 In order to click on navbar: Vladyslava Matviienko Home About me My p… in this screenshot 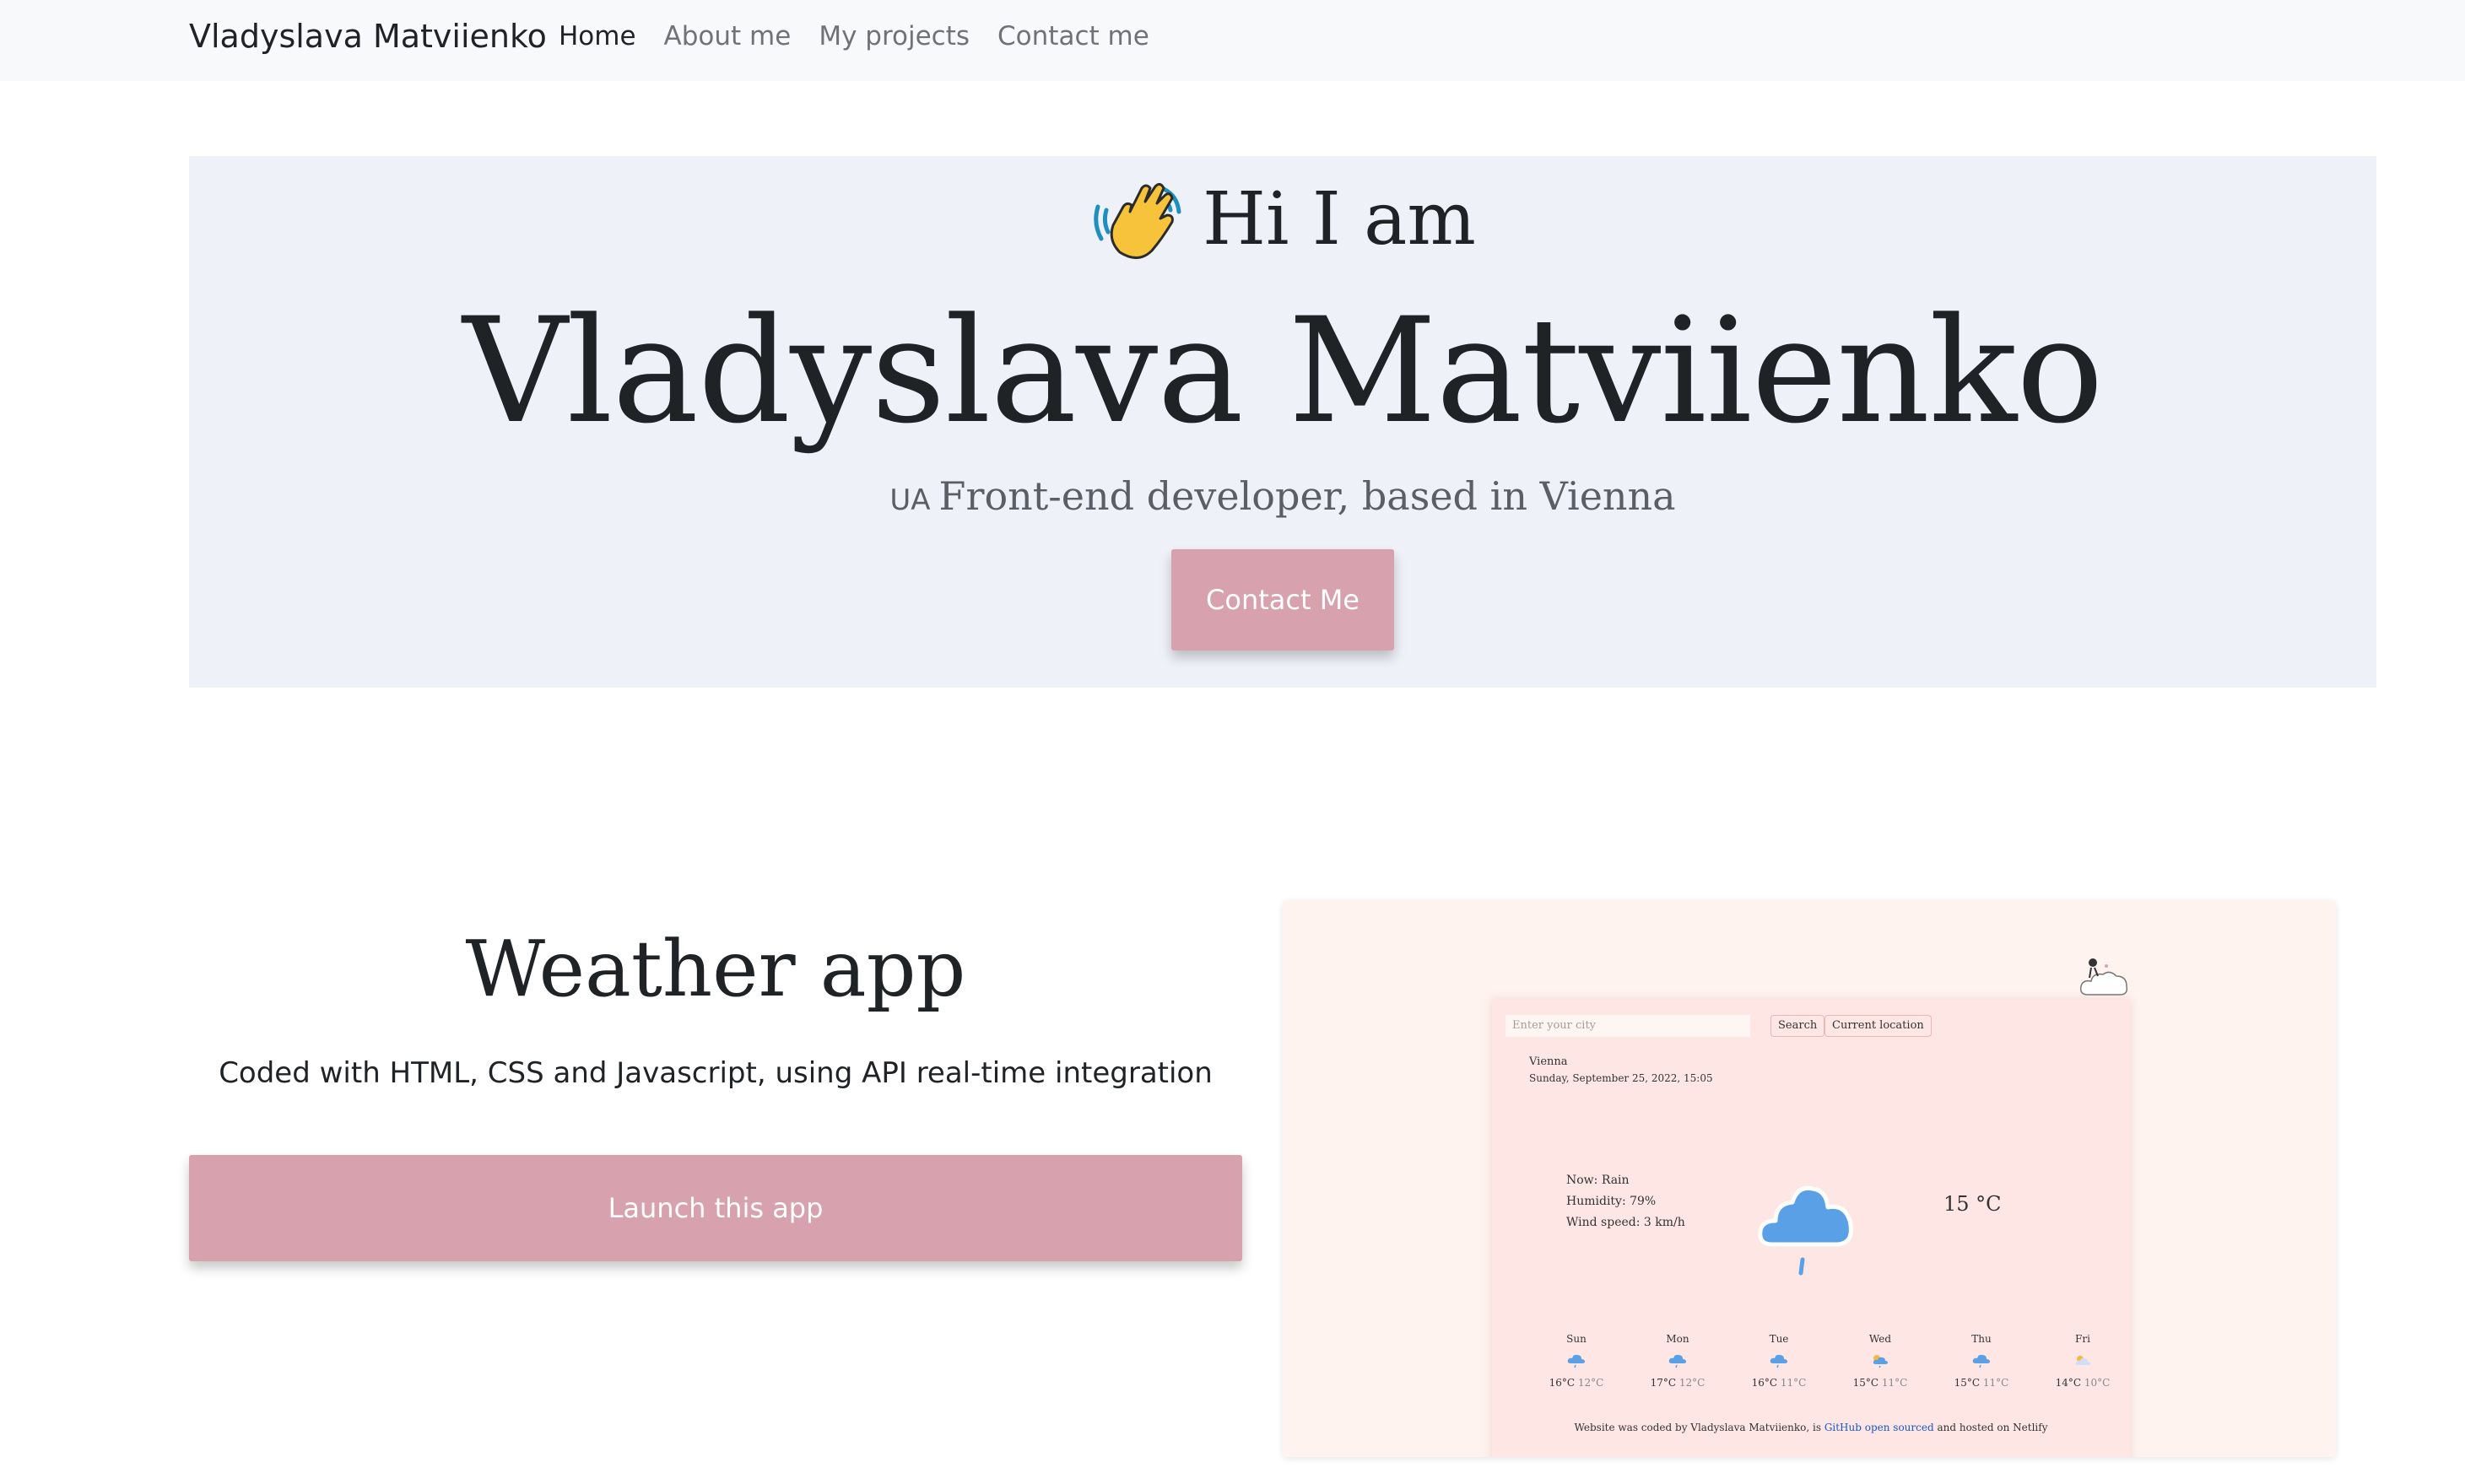, I will do `click(1233, 40)`.